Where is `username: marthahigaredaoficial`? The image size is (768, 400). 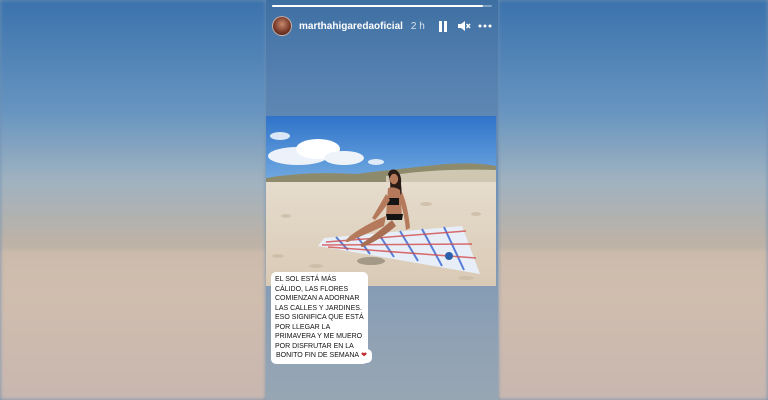
username: marthahigaredaoficial is located at coordinates (351, 26).